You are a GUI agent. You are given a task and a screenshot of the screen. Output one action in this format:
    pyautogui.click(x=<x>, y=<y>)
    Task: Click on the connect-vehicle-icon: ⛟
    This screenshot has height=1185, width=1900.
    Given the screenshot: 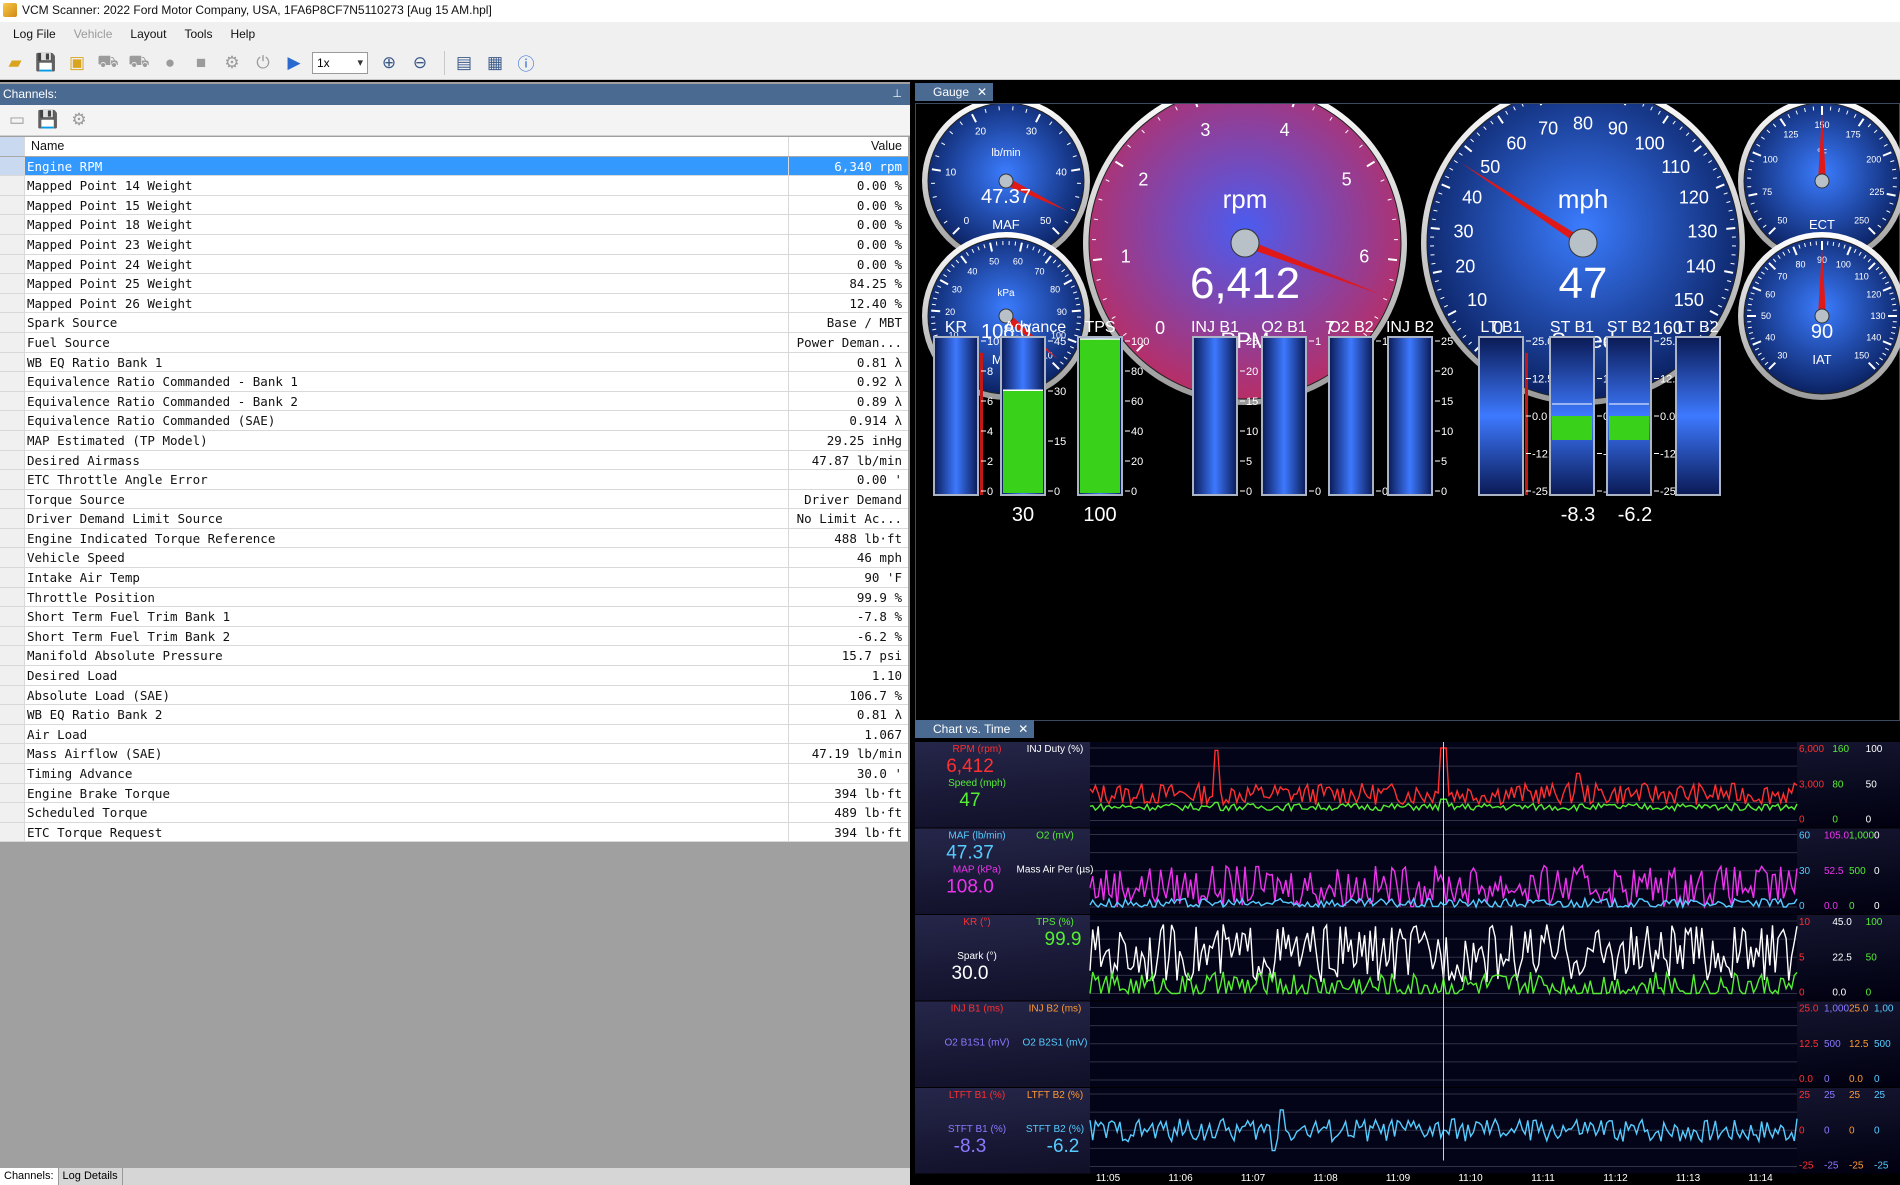 What is the action you would take?
    pyautogui.click(x=108, y=63)
    